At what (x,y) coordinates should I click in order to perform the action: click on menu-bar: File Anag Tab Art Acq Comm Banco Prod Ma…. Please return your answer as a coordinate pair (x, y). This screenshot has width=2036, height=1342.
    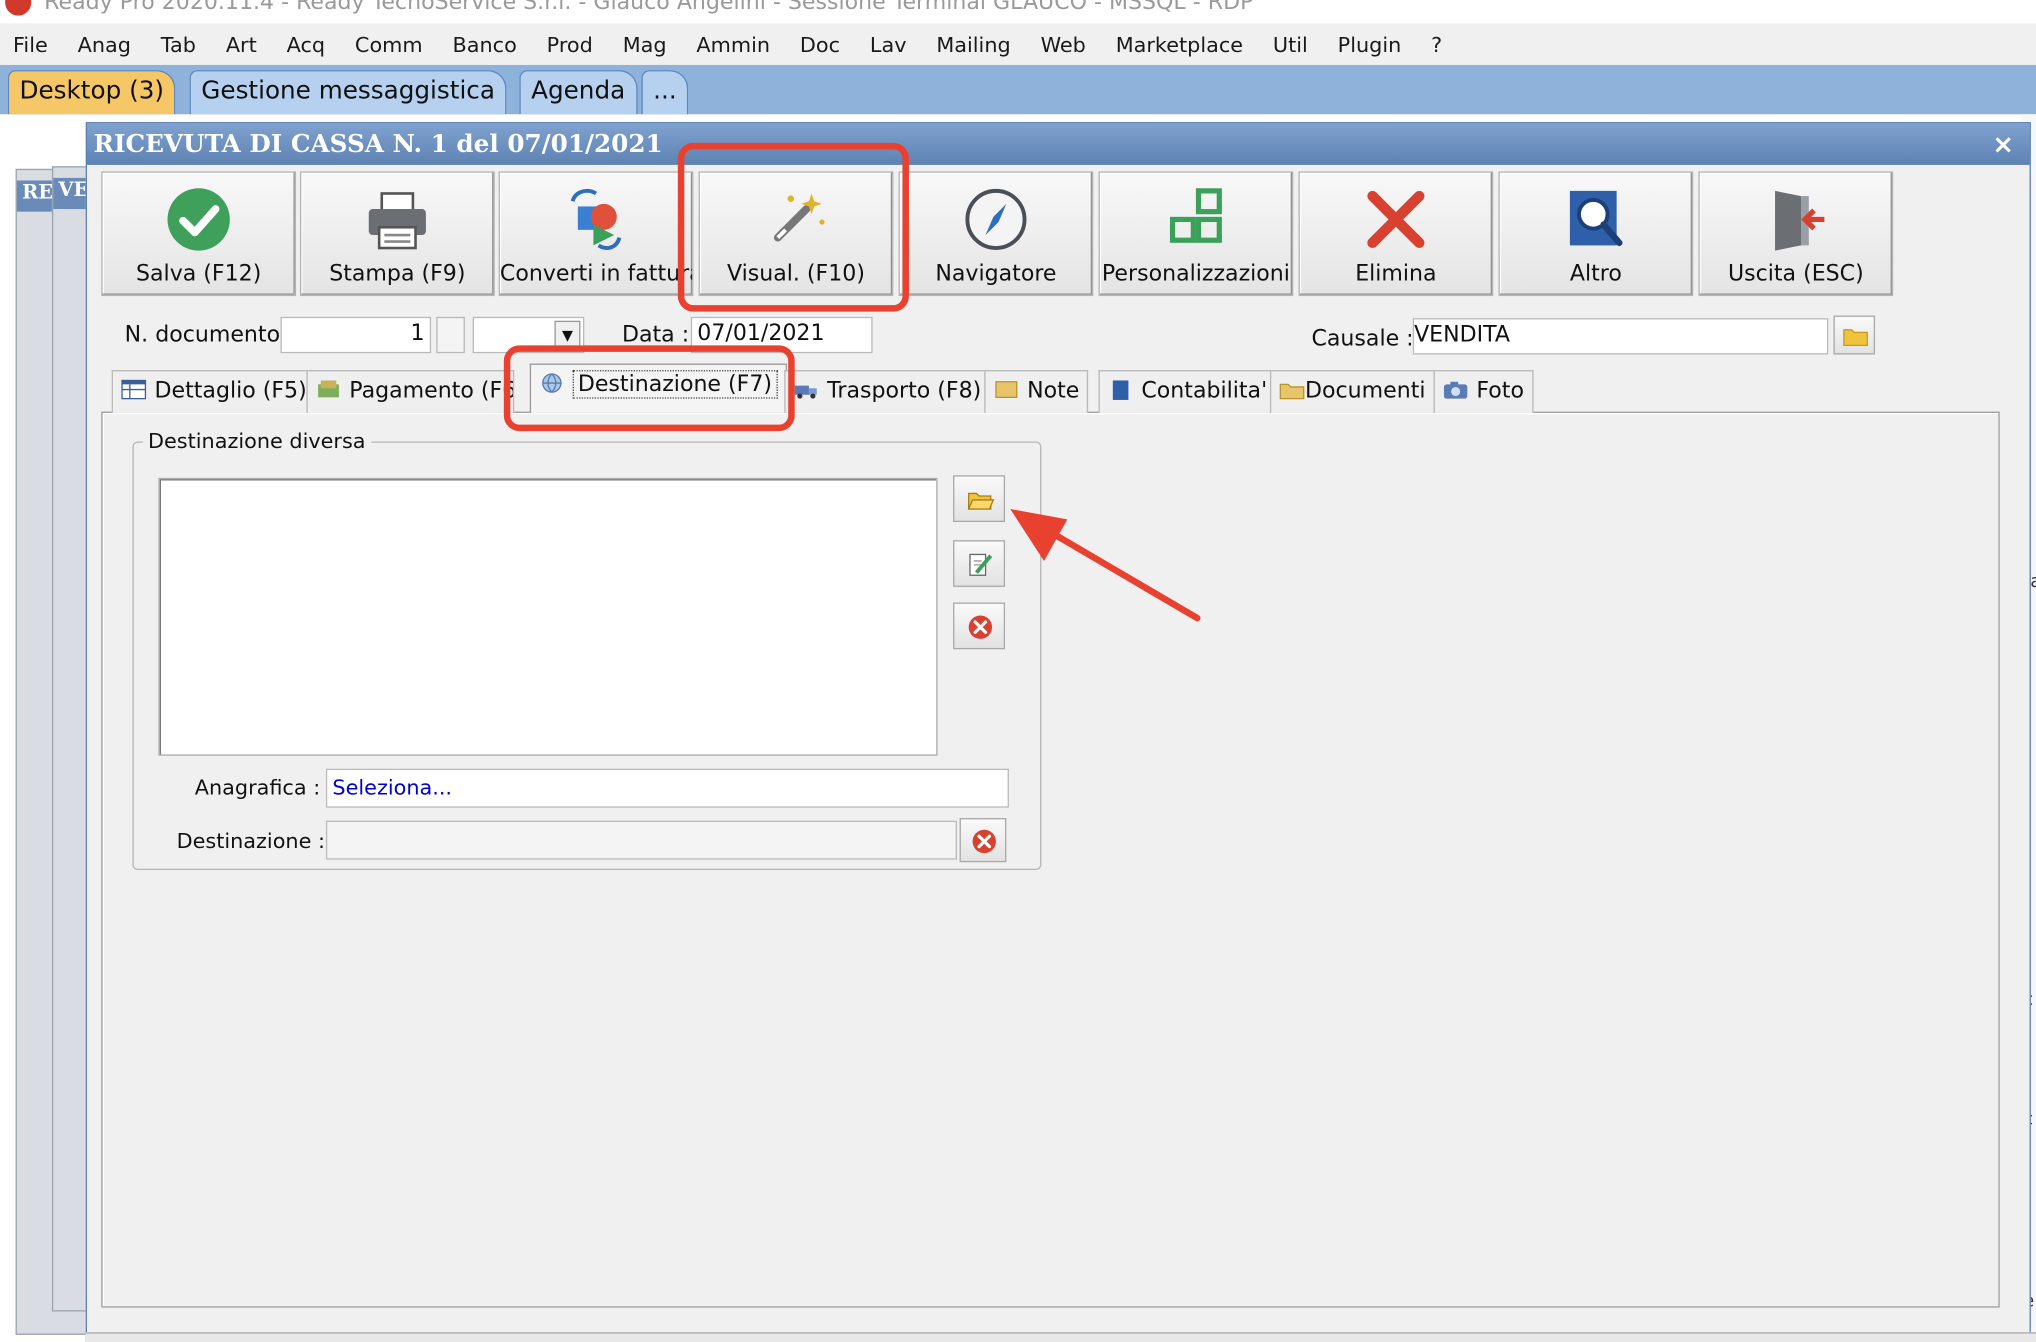
    Looking at the image, I should click on (1018, 44).